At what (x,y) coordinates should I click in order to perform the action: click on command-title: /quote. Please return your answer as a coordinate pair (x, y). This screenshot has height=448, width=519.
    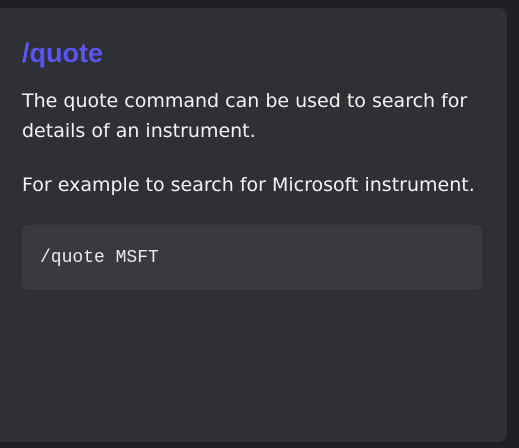
    Looking at the image, I should click on (62, 53).